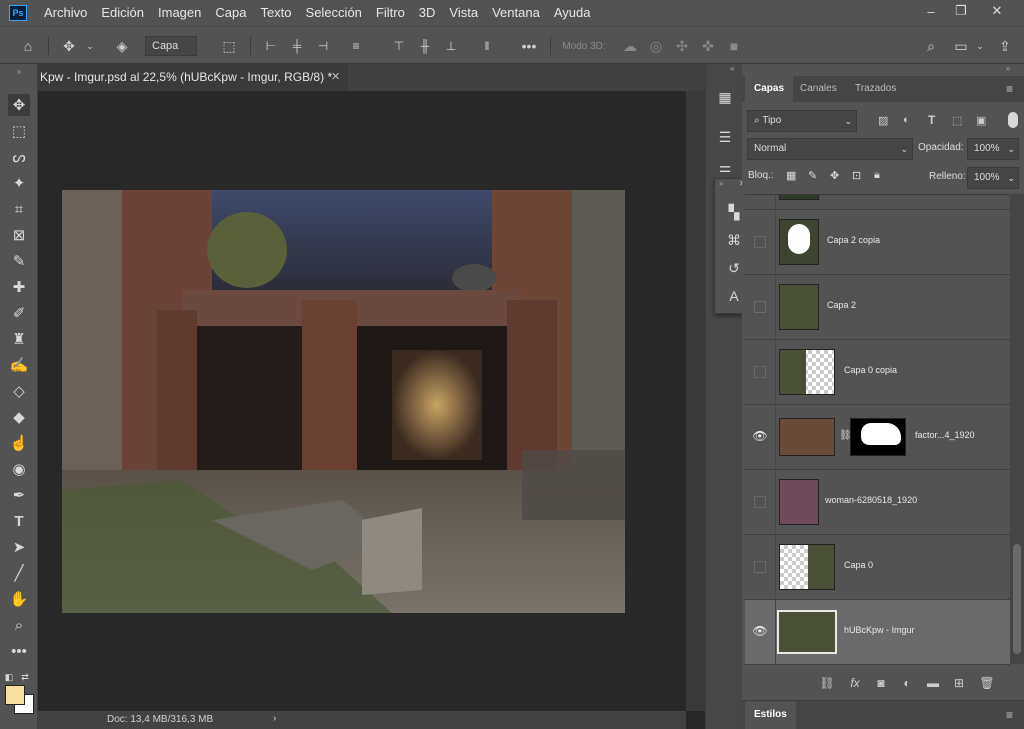  Describe the element at coordinates (19, 417) in the screenshot. I see `paint-bucket-tool-icon: ◆` at that location.